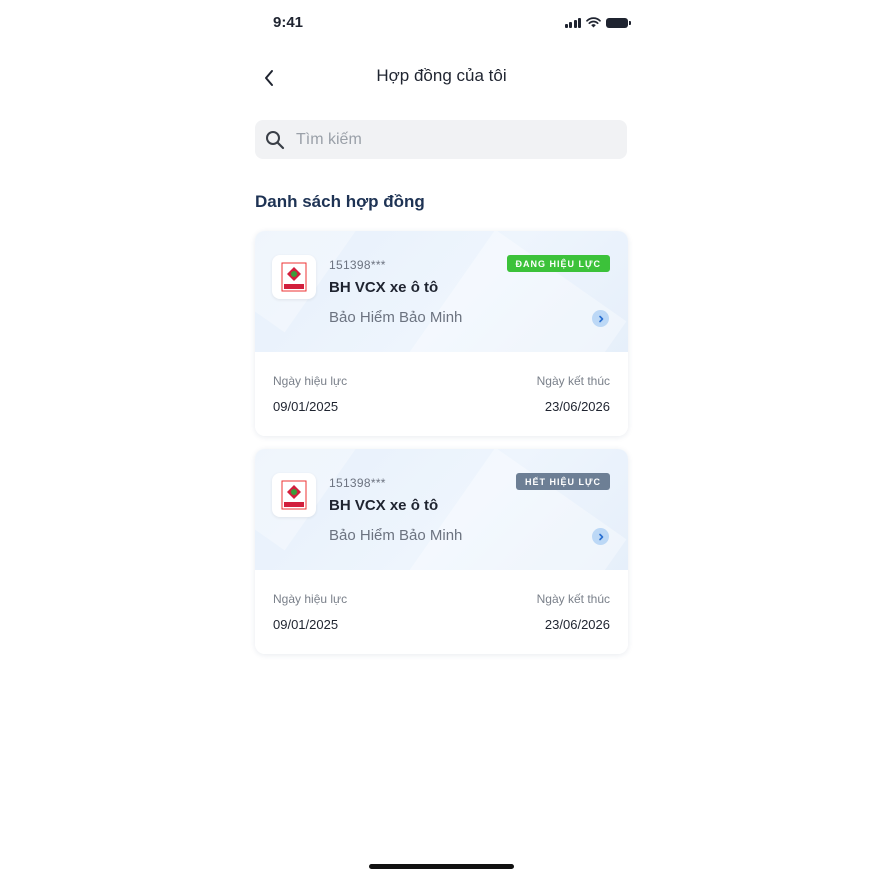 The image size is (869, 894). Describe the element at coordinates (275, 140) in the screenshot. I see `search-icon` at that location.